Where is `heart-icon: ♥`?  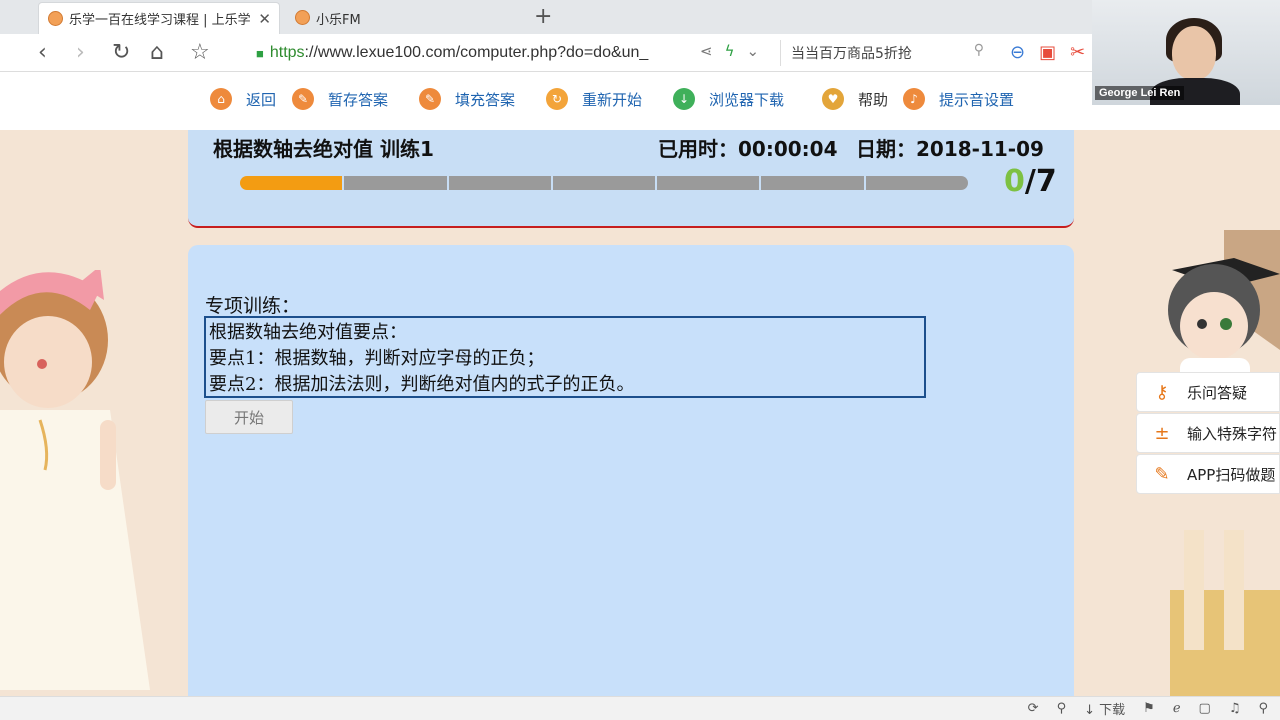
heart-icon: ♥ is located at coordinates (833, 99).